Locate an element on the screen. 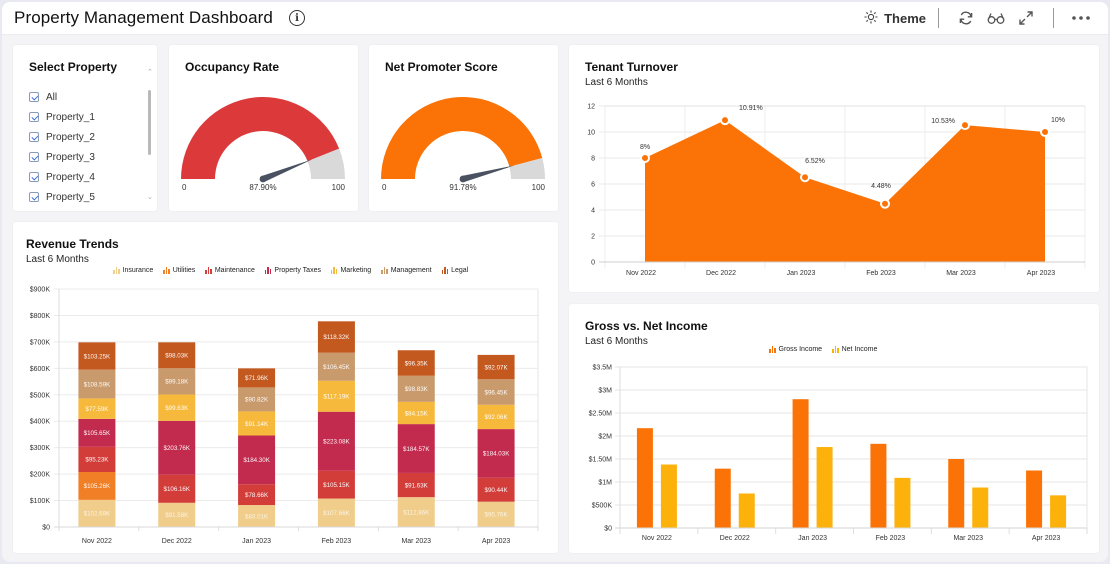 This screenshot has width=1110, height=564. y-tick-label: 0 is located at coordinates (593, 263).